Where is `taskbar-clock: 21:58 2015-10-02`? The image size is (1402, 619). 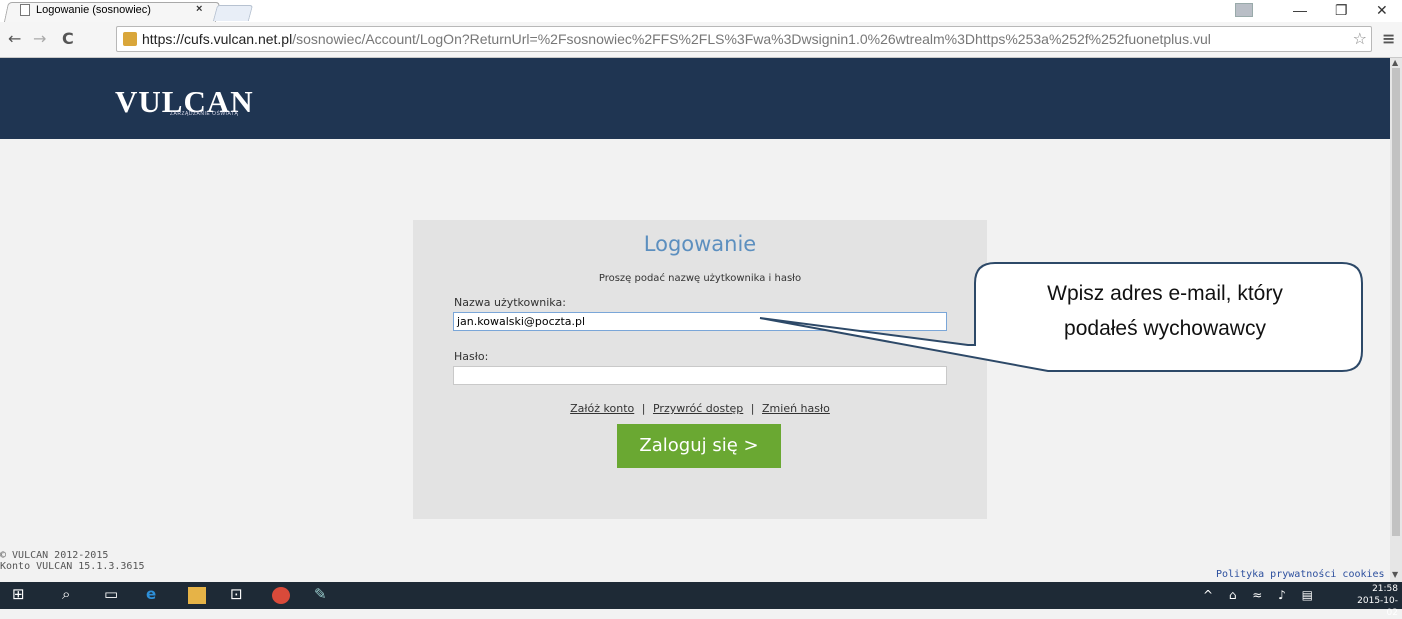
taskbar-clock: 21:58 2015-10-02 is located at coordinates (1375, 601).